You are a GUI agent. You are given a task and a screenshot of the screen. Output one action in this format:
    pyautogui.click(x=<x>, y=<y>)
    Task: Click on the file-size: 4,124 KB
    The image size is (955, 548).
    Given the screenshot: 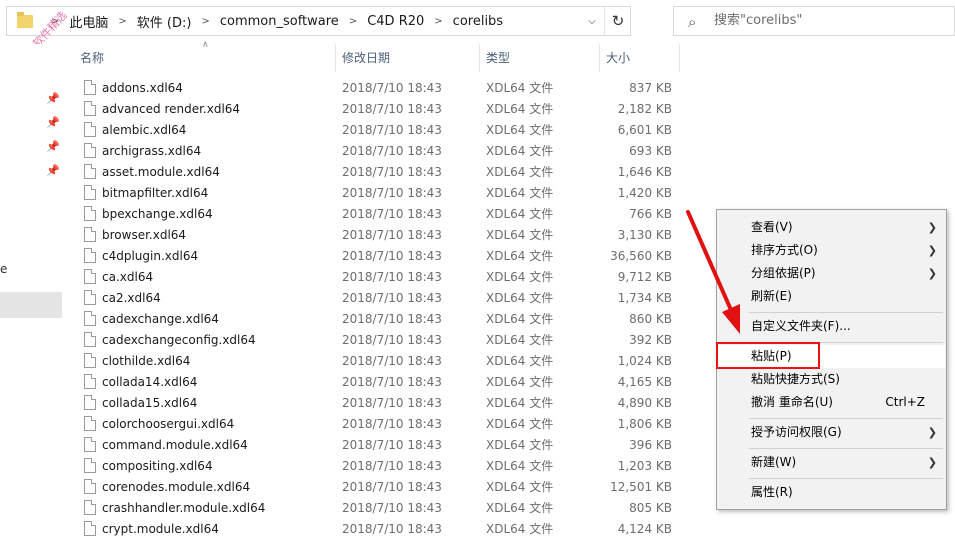 What is the action you would take?
    pyautogui.click(x=644, y=529)
    